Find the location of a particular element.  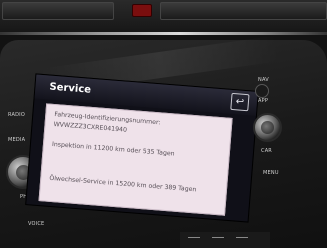

left-air-vent is located at coordinates (58, 11).